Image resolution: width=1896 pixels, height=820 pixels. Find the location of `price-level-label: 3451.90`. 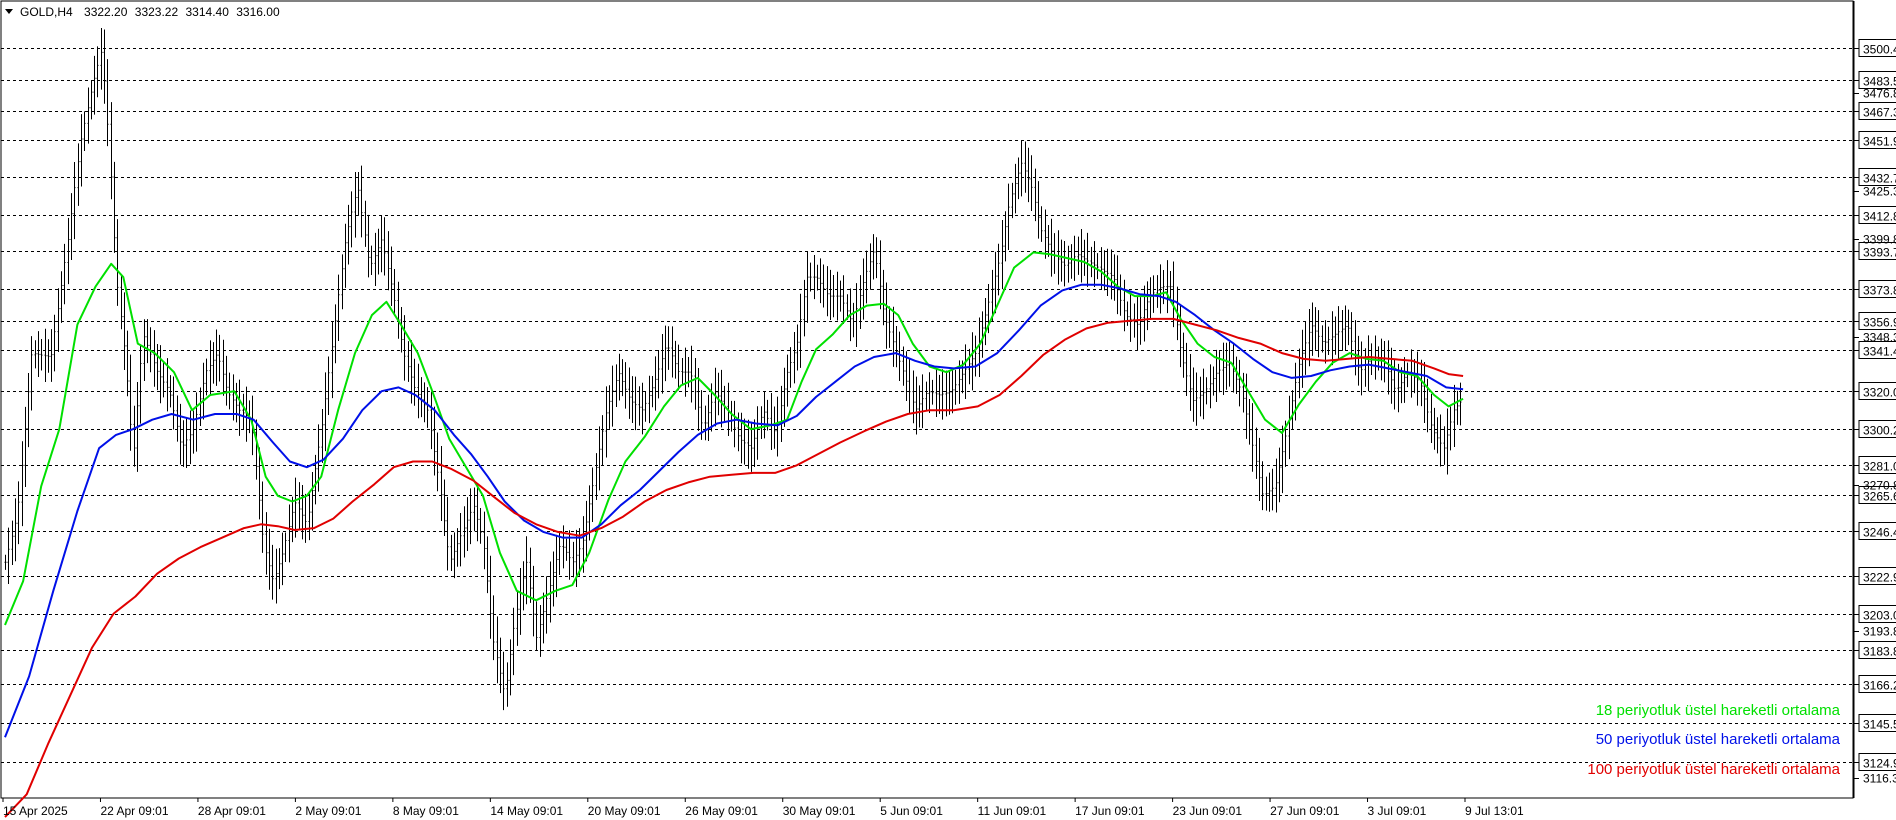

price-level-label: 3451.90 is located at coordinates (1879, 142).